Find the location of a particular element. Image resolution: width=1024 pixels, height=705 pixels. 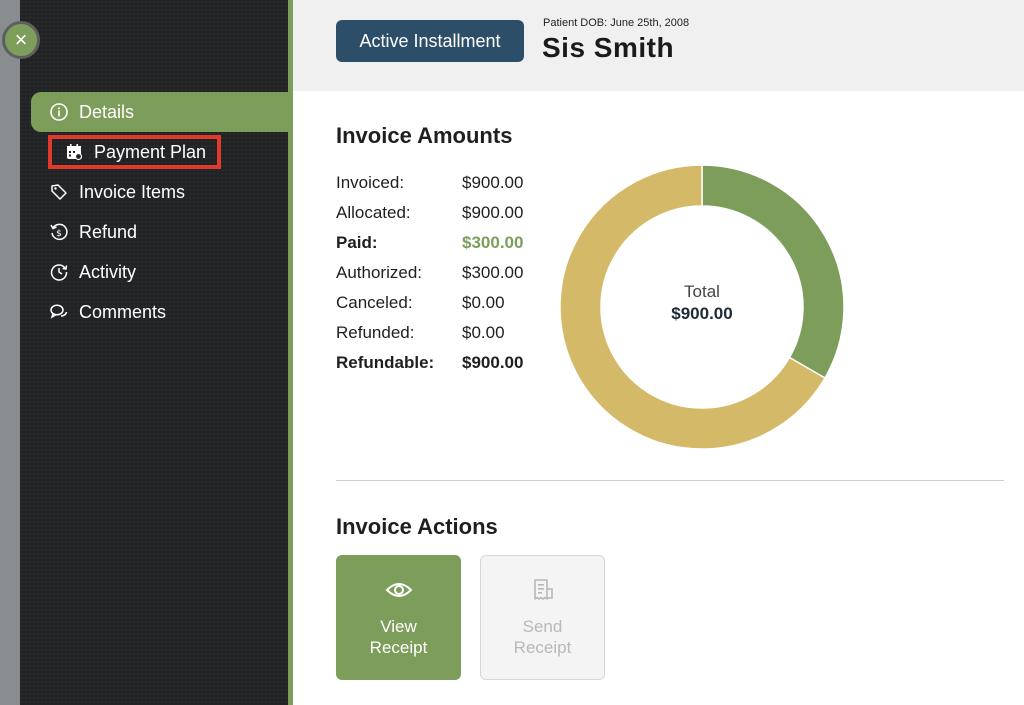

send-receipt-line2: Receipt is located at coordinates (542, 647).